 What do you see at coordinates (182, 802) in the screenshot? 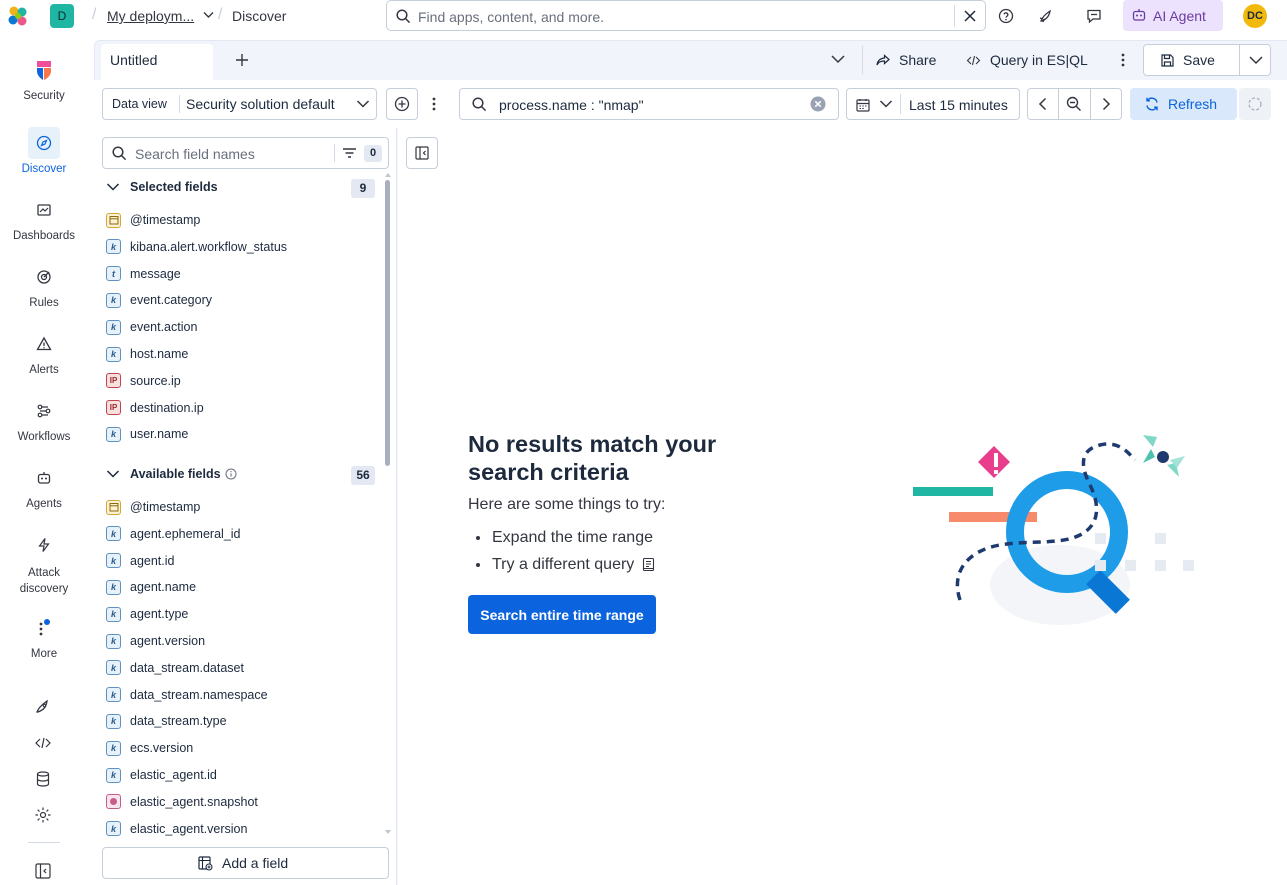
I see `field-list-item: elastic_agent.snapshot` at bounding box center [182, 802].